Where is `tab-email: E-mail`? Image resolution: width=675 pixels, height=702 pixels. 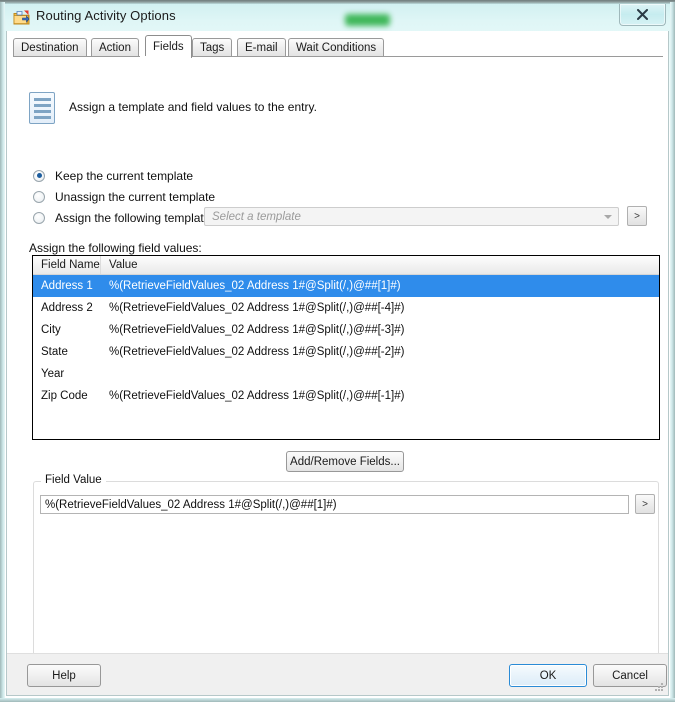
tab-email: E-mail is located at coordinates (261, 47).